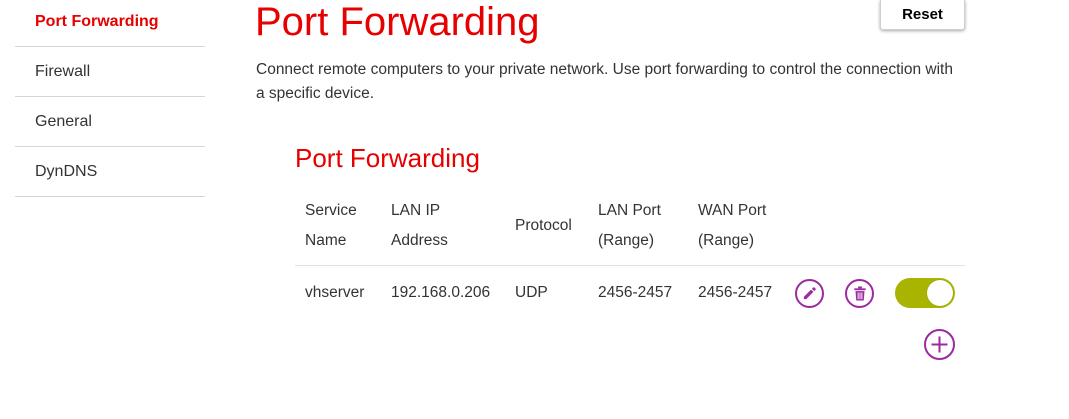  I want to click on cell-lan-port: 2456-2457, so click(635, 292).